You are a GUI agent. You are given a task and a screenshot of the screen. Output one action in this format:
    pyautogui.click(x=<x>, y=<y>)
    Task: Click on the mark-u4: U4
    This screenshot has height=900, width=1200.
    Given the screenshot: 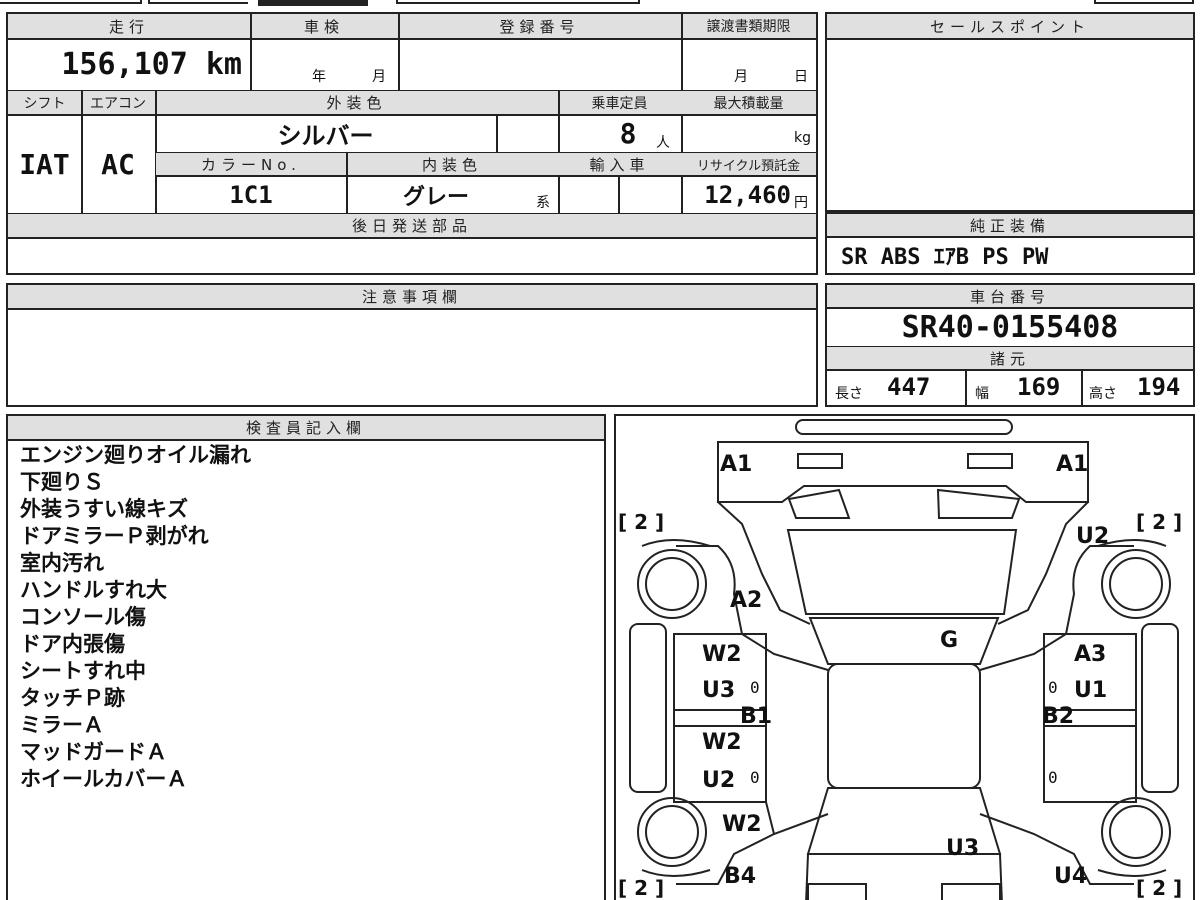 What is the action you would take?
    pyautogui.click(x=1071, y=876)
    